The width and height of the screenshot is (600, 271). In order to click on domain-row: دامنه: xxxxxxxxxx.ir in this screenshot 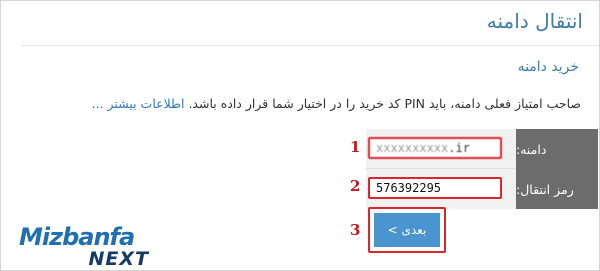, I will do `click(482, 149)`.